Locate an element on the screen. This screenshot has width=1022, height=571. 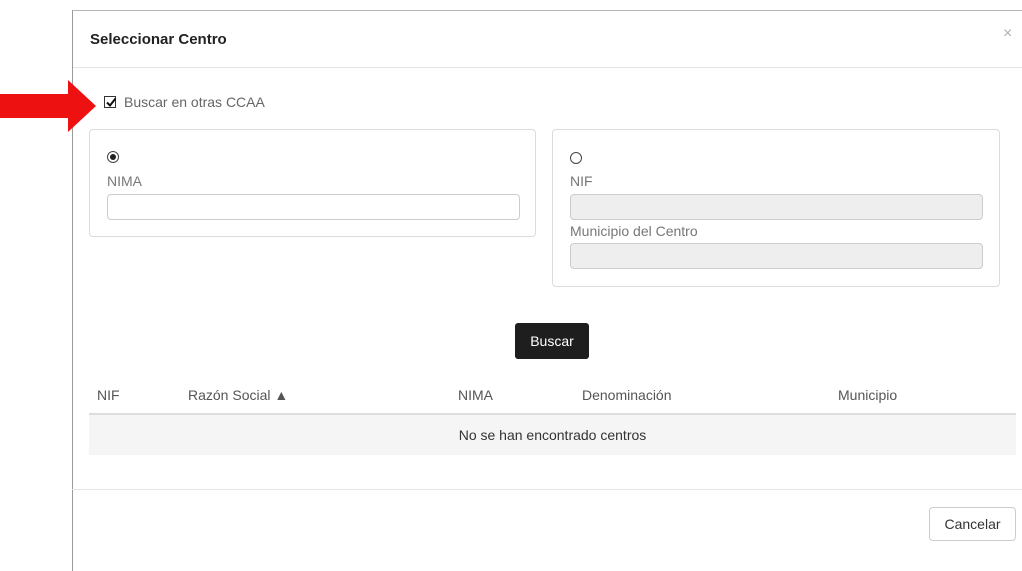
nif-search-panel: NIF Municipio del Centro is located at coordinates (776, 208).